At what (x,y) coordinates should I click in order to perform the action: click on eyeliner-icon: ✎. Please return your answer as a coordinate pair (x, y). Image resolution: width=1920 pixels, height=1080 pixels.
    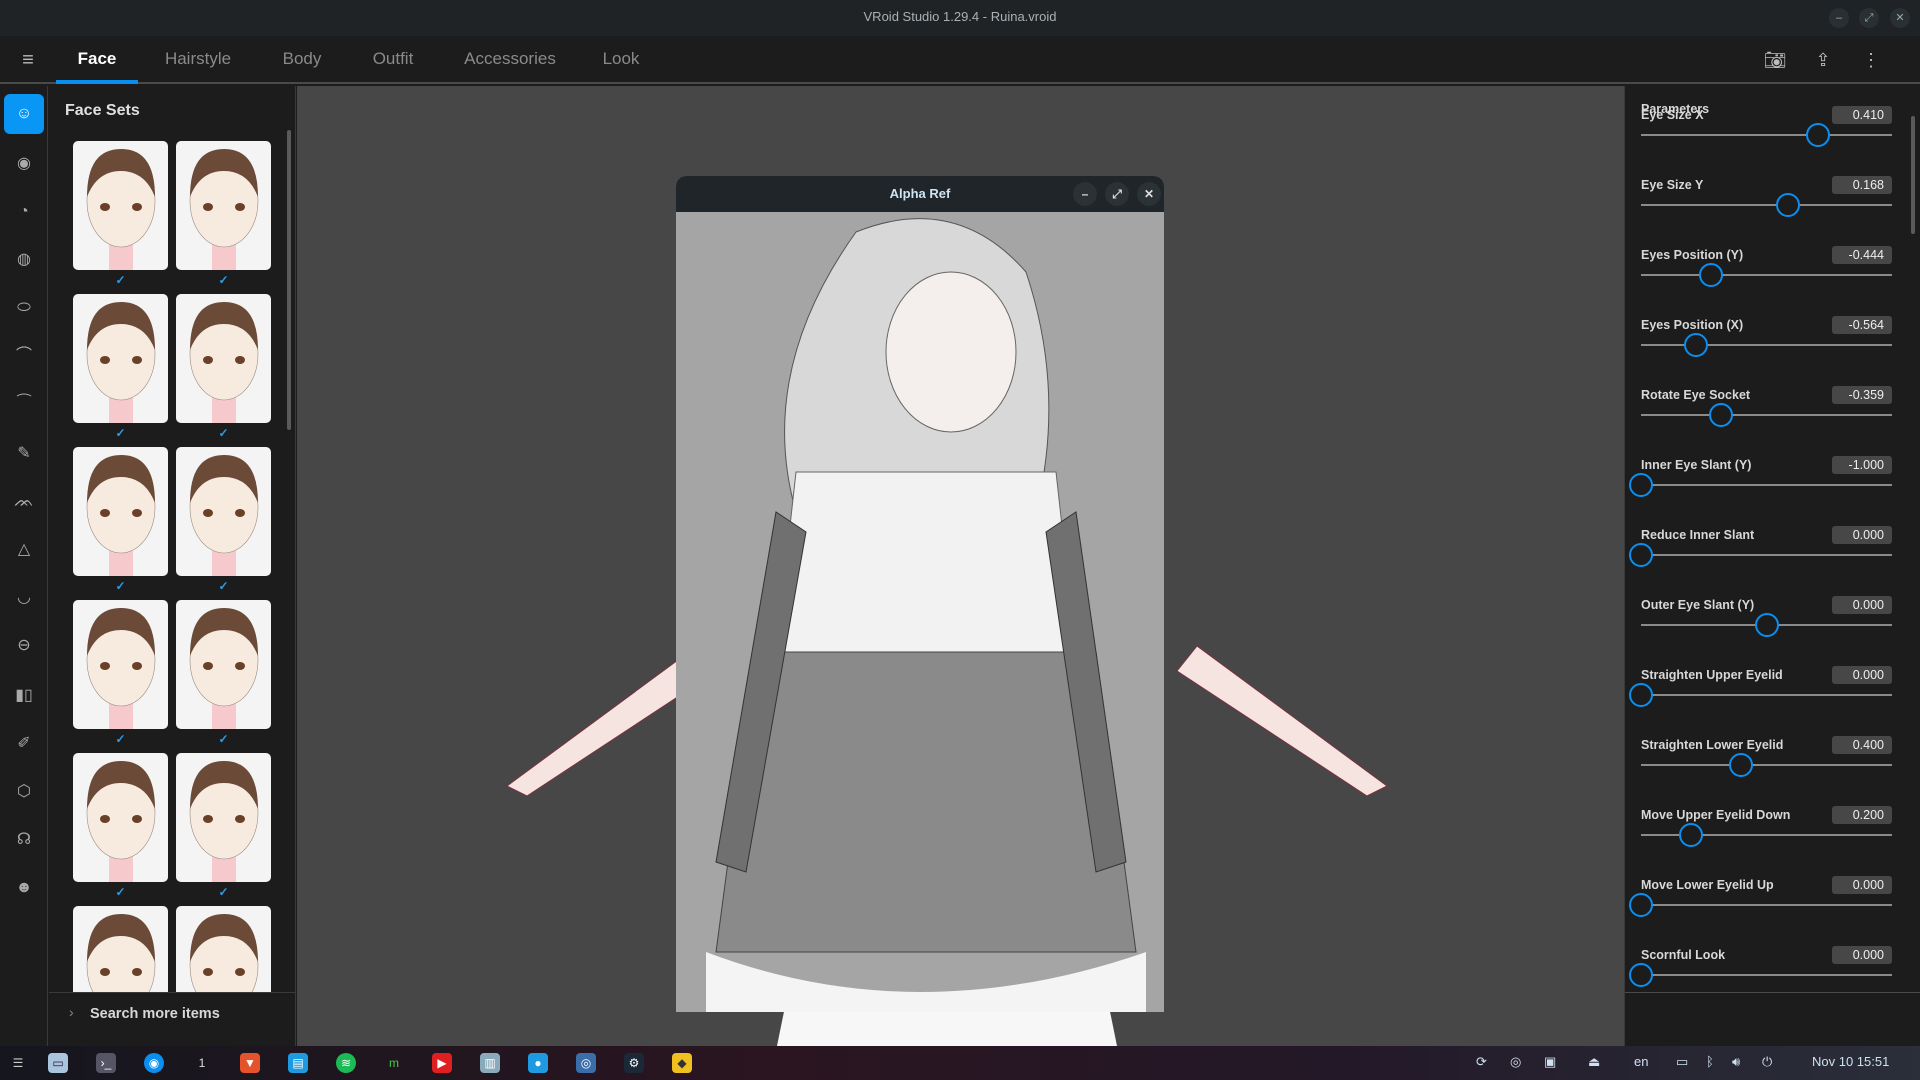
    Looking at the image, I should click on (24, 454).